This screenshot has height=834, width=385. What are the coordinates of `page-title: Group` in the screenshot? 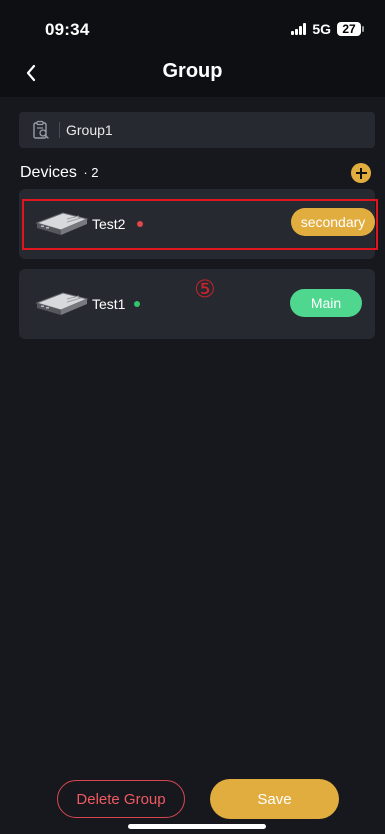 It's located at (192, 71).